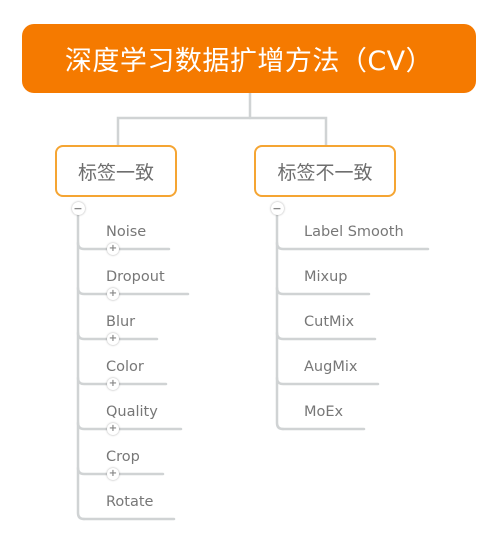  I want to click on leaf-node: Label Smooth, so click(354, 232).